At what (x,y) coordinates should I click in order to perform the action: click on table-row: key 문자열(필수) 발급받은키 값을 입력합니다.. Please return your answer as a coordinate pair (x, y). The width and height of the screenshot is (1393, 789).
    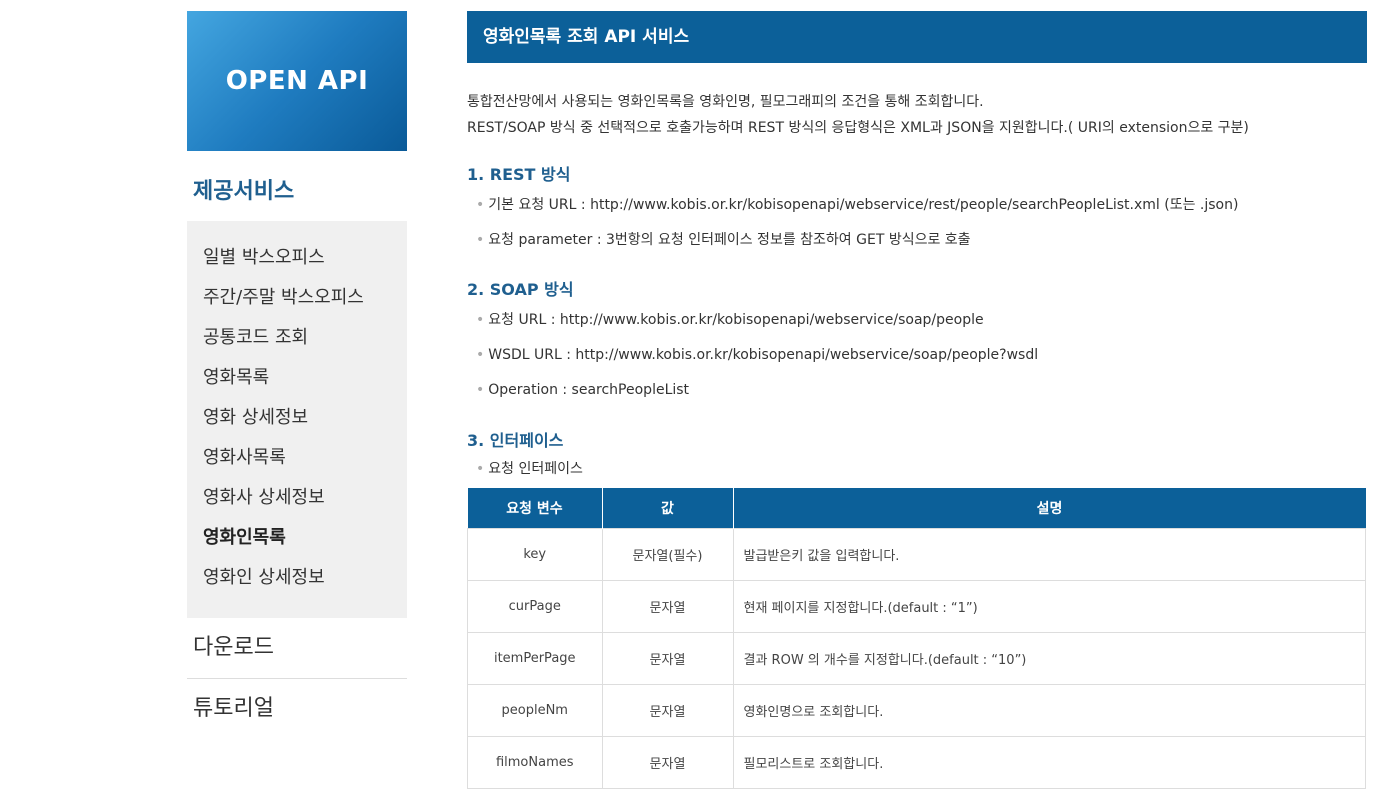
    Looking at the image, I should click on (916, 554).